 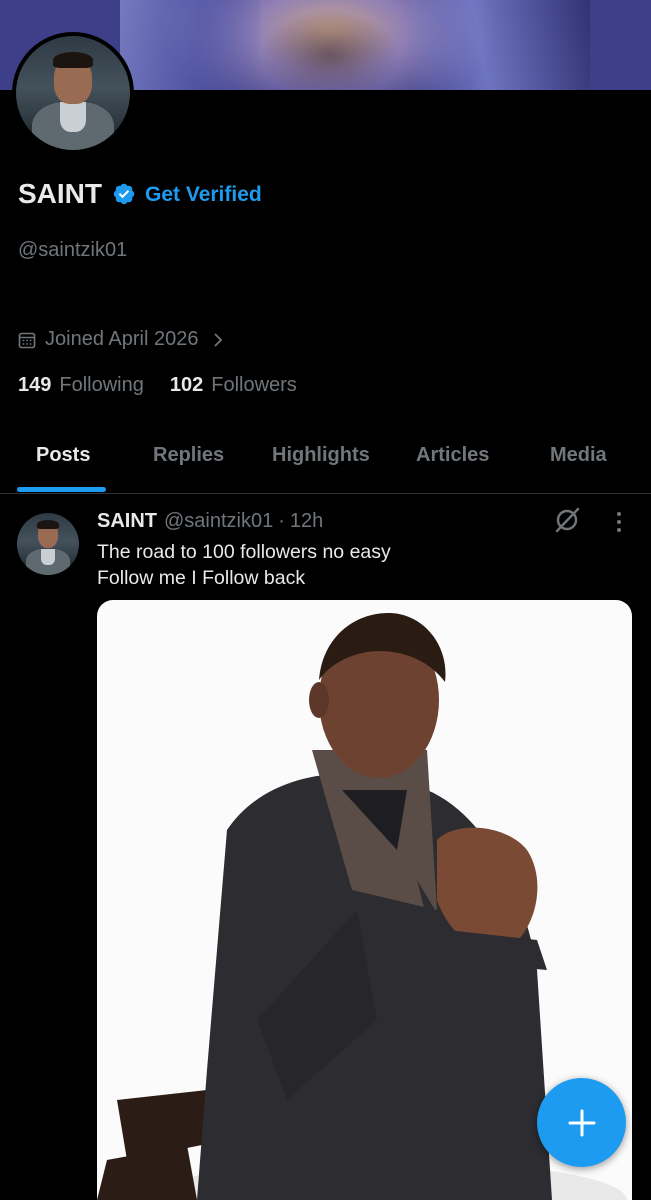 I want to click on followers-count: 102, so click(x=186, y=385).